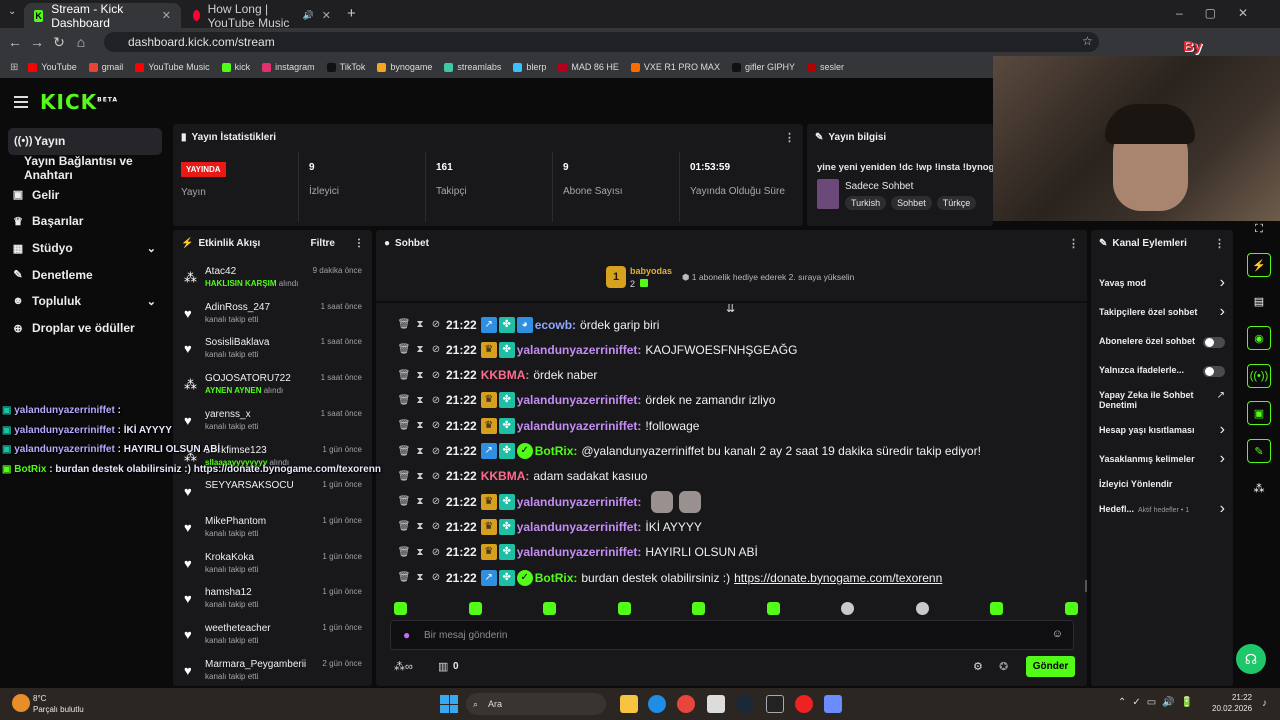 This screenshot has height=720, width=1280. I want to click on steam-icon, so click(745, 704).